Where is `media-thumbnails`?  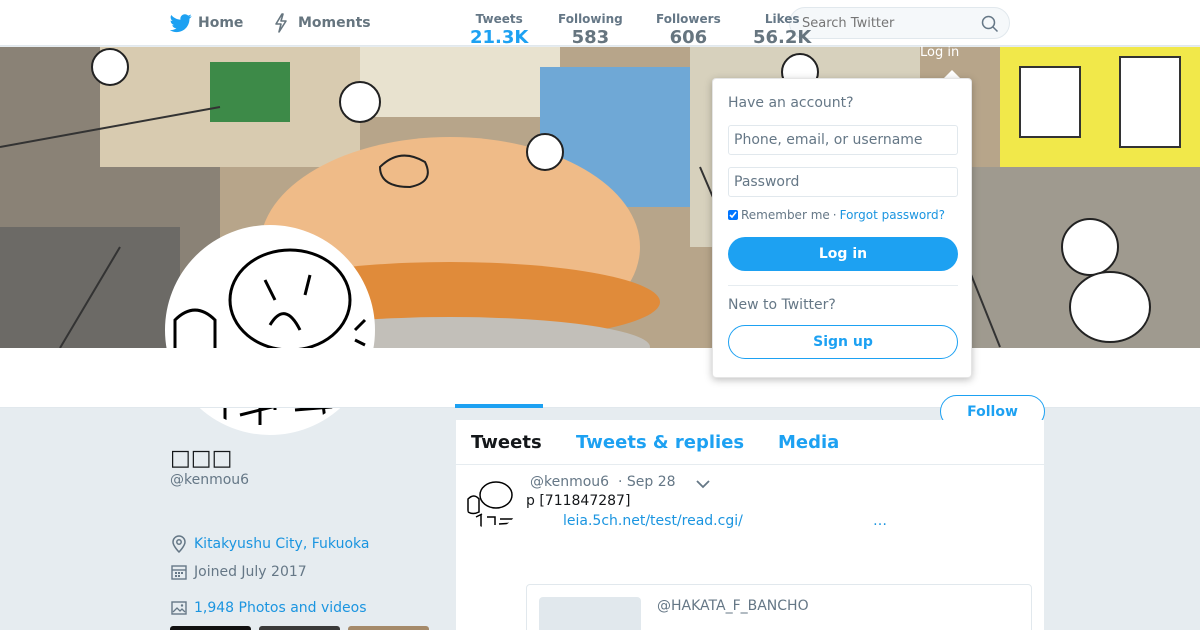 media-thumbnails is located at coordinates (299, 628).